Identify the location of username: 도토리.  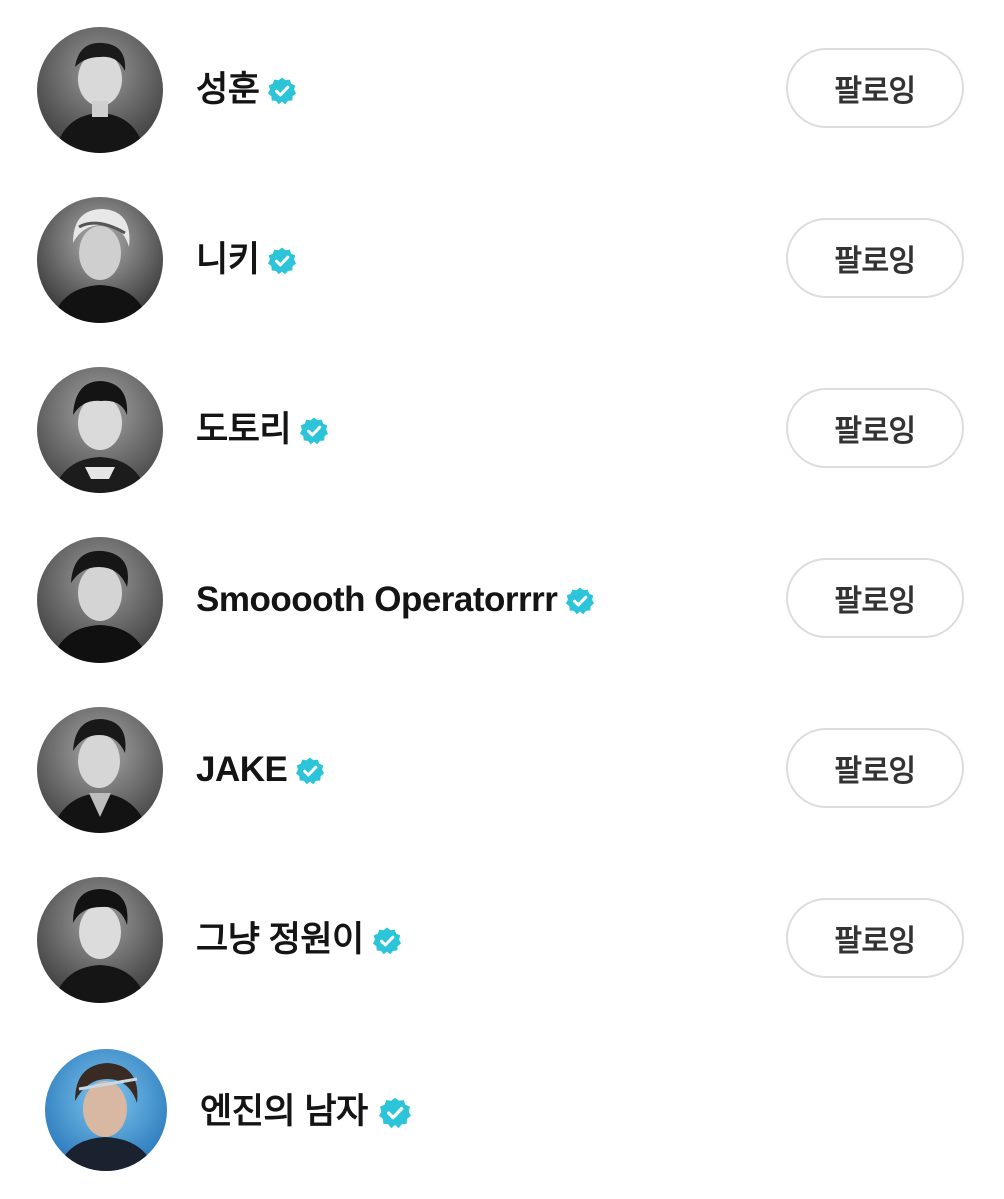
(244, 430).